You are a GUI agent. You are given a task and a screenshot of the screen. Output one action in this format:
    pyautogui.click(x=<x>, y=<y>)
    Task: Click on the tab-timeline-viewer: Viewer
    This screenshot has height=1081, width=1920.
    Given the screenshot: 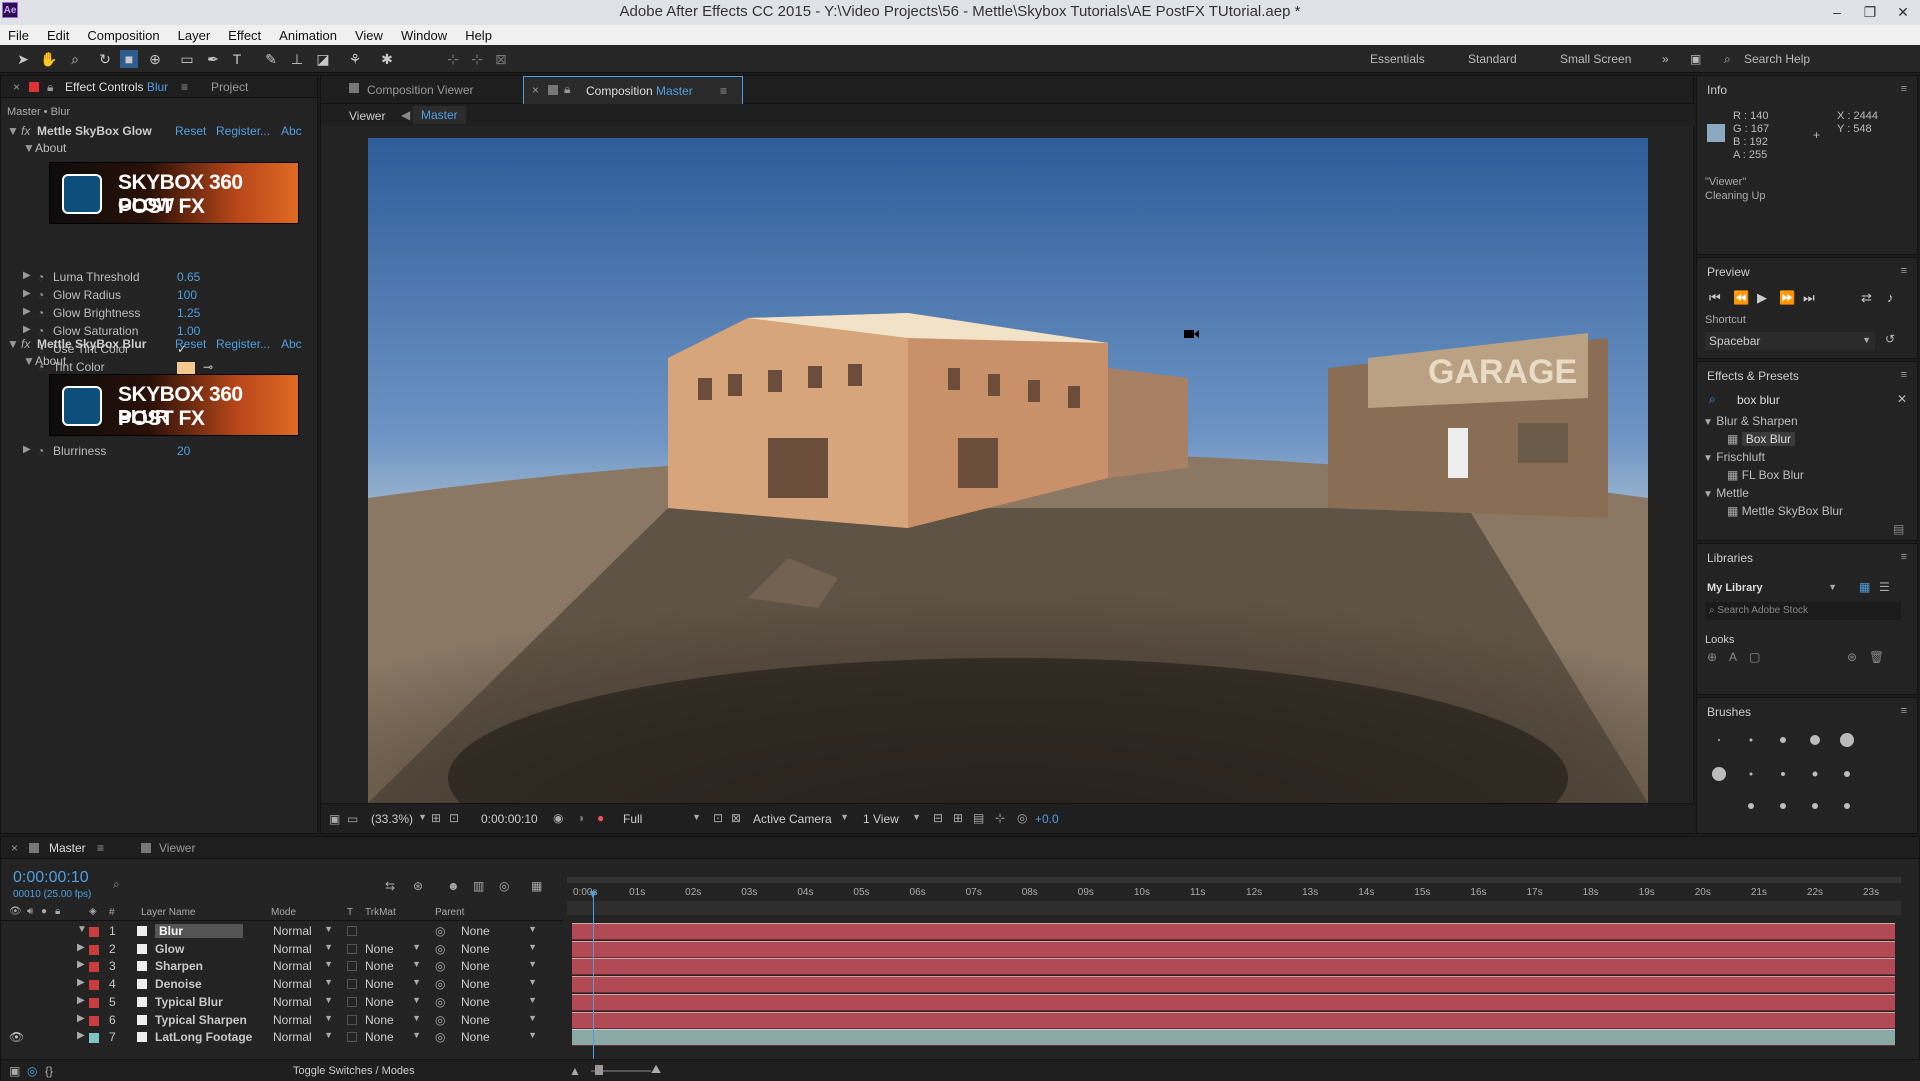 What is the action you would take?
    pyautogui.click(x=177, y=848)
    